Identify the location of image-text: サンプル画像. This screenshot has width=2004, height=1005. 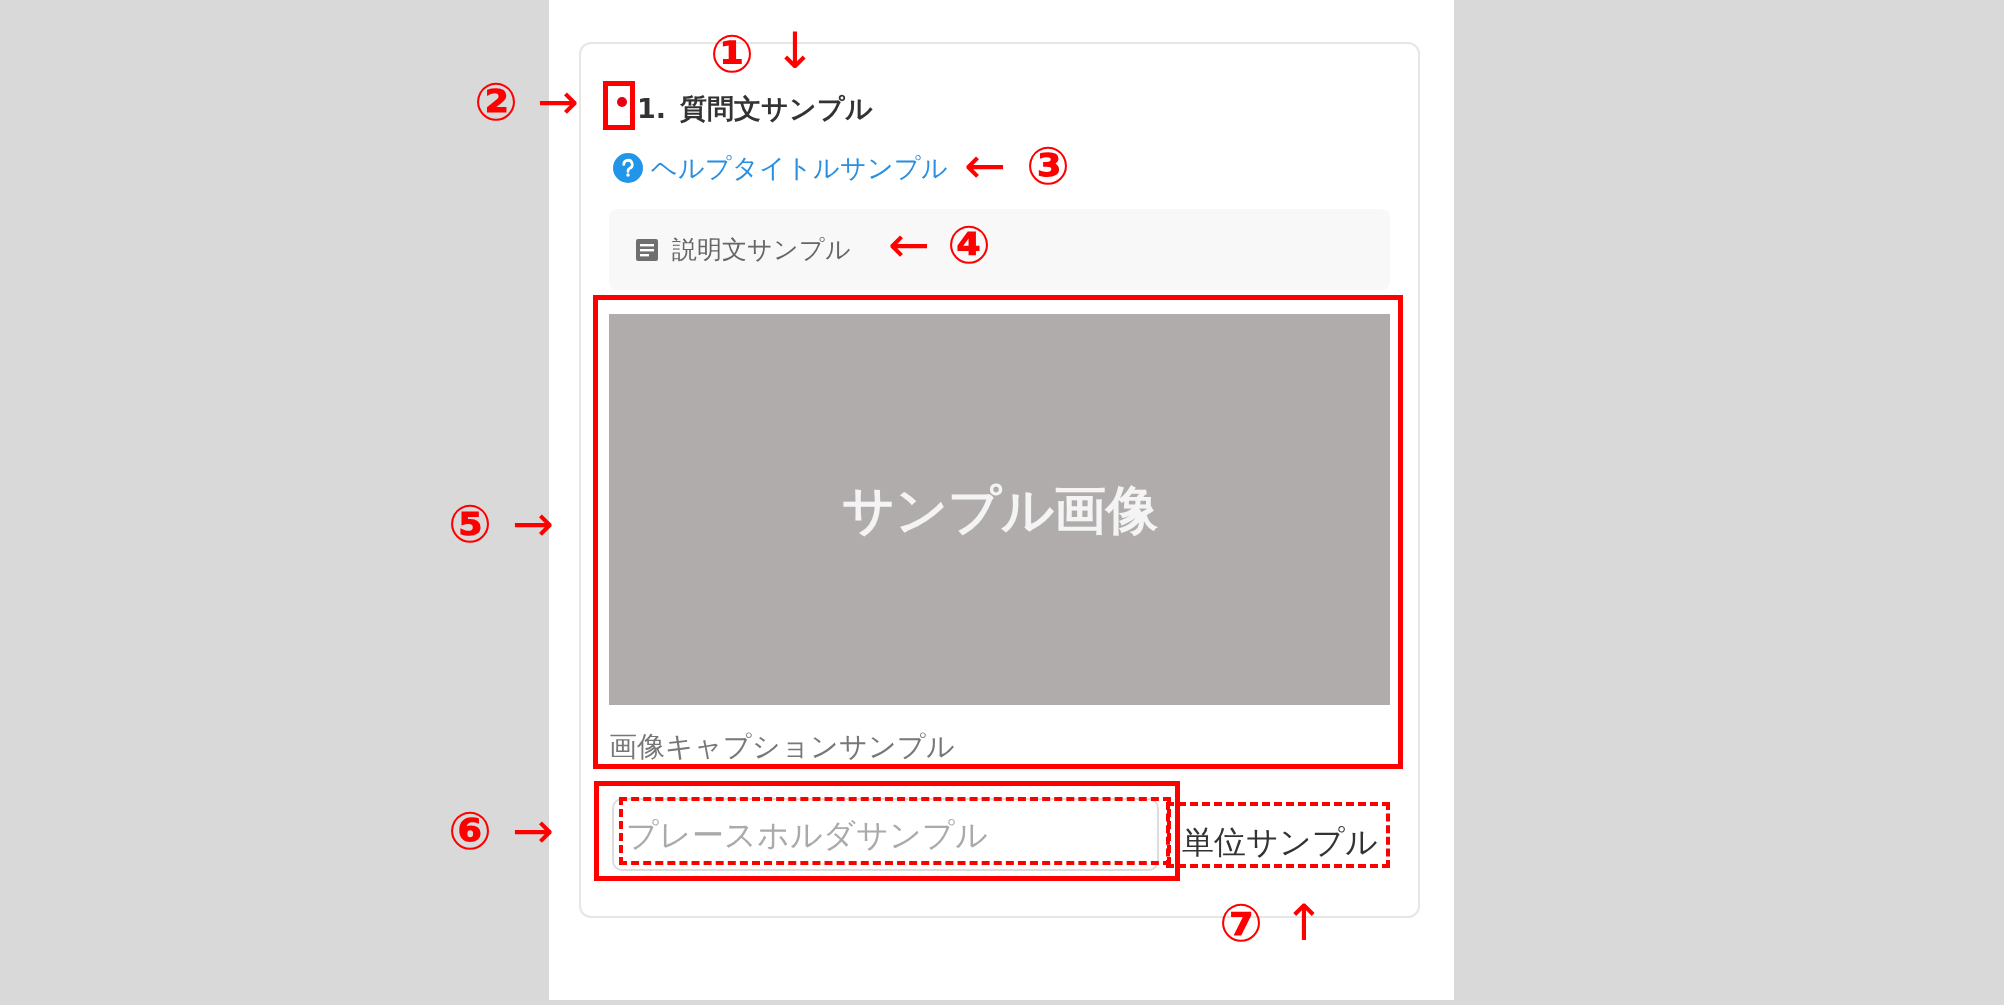
(999, 510).